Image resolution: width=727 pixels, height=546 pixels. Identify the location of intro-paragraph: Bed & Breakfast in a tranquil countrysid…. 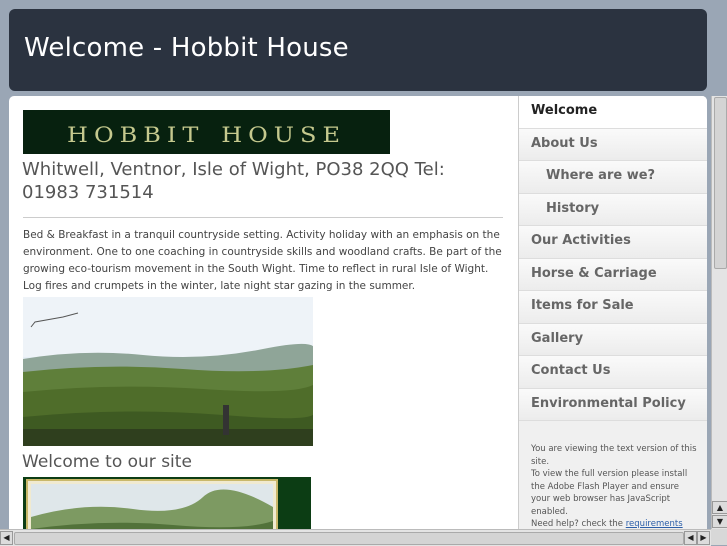
(262, 260).